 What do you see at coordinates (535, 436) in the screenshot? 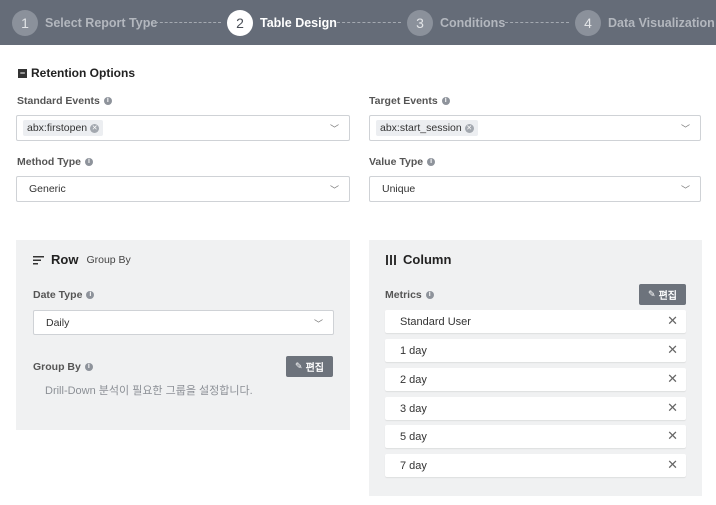
I see `metric-item: 5 day ✕` at bounding box center [535, 436].